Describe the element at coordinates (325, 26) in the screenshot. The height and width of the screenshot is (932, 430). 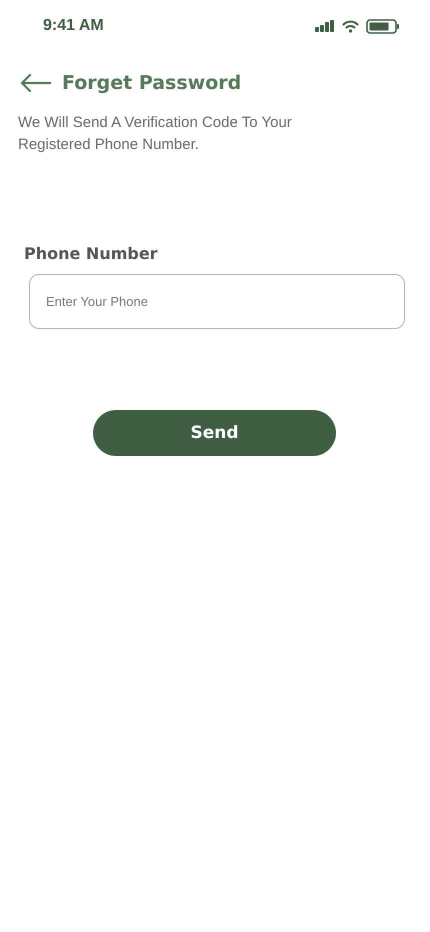
I see `signal-icon` at that location.